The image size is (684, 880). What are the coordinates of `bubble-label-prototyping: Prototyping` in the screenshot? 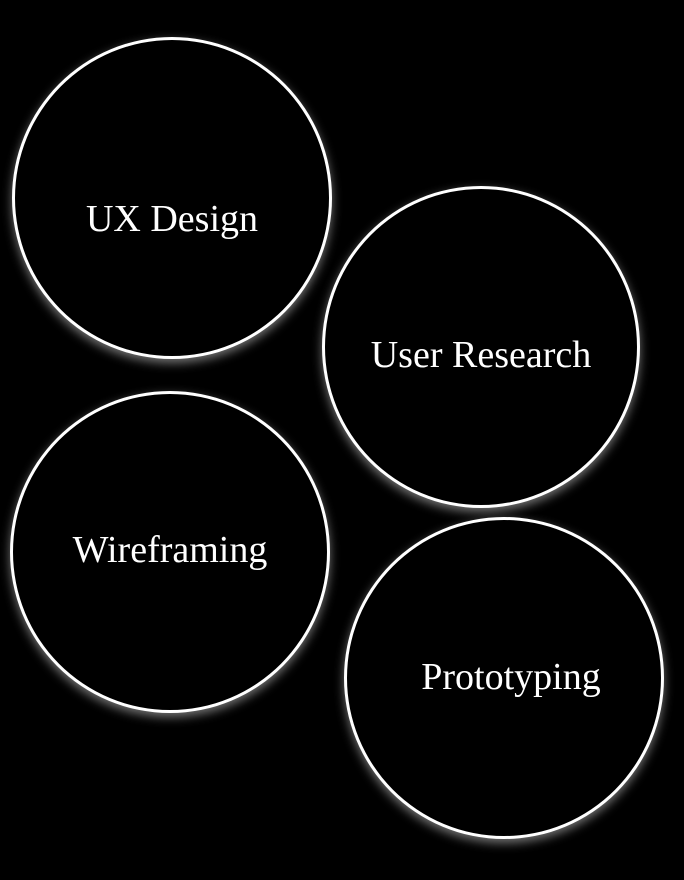 It's located at (511, 677).